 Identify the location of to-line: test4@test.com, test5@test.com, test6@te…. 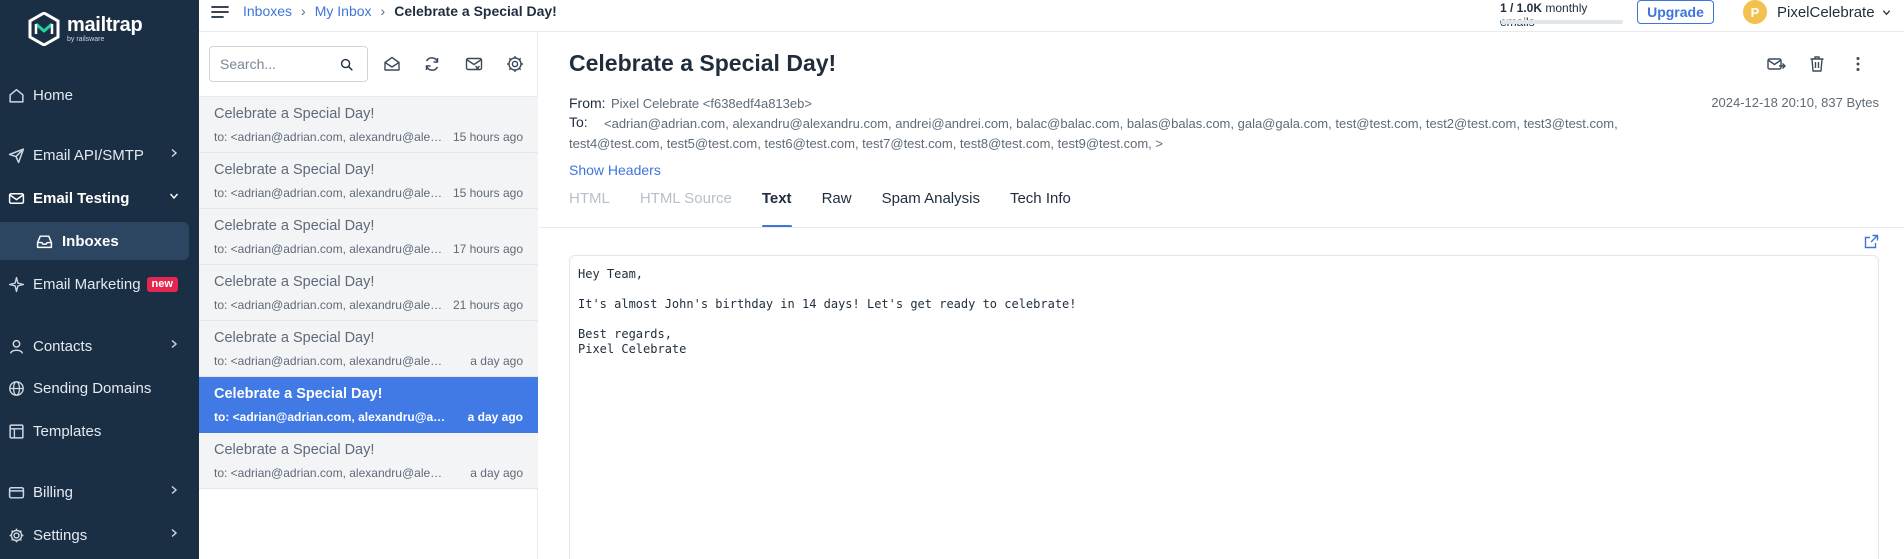
(866, 143).